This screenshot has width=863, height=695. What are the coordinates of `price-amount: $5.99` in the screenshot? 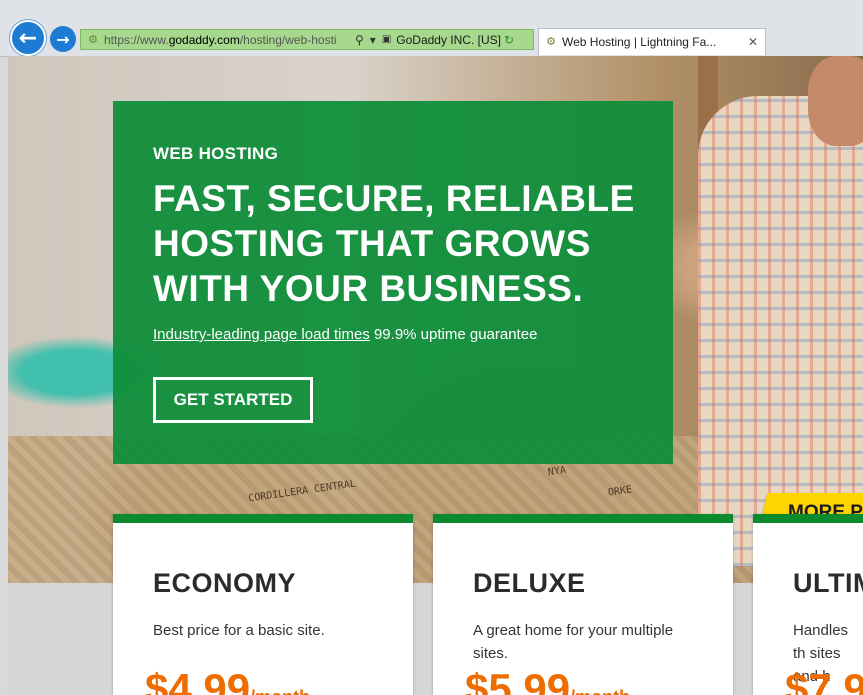 It's located at (518, 680).